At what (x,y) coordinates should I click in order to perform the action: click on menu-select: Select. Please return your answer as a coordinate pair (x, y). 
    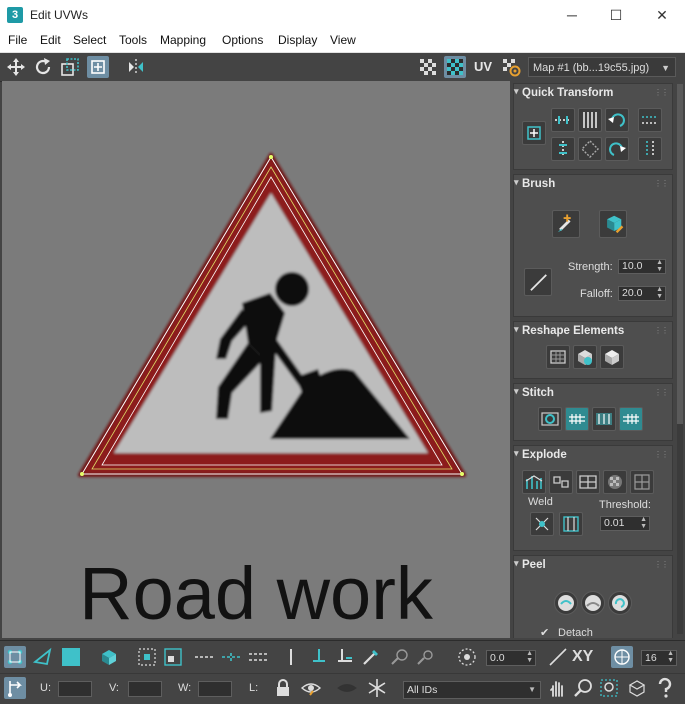
    Looking at the image, I should click on (89, 40).